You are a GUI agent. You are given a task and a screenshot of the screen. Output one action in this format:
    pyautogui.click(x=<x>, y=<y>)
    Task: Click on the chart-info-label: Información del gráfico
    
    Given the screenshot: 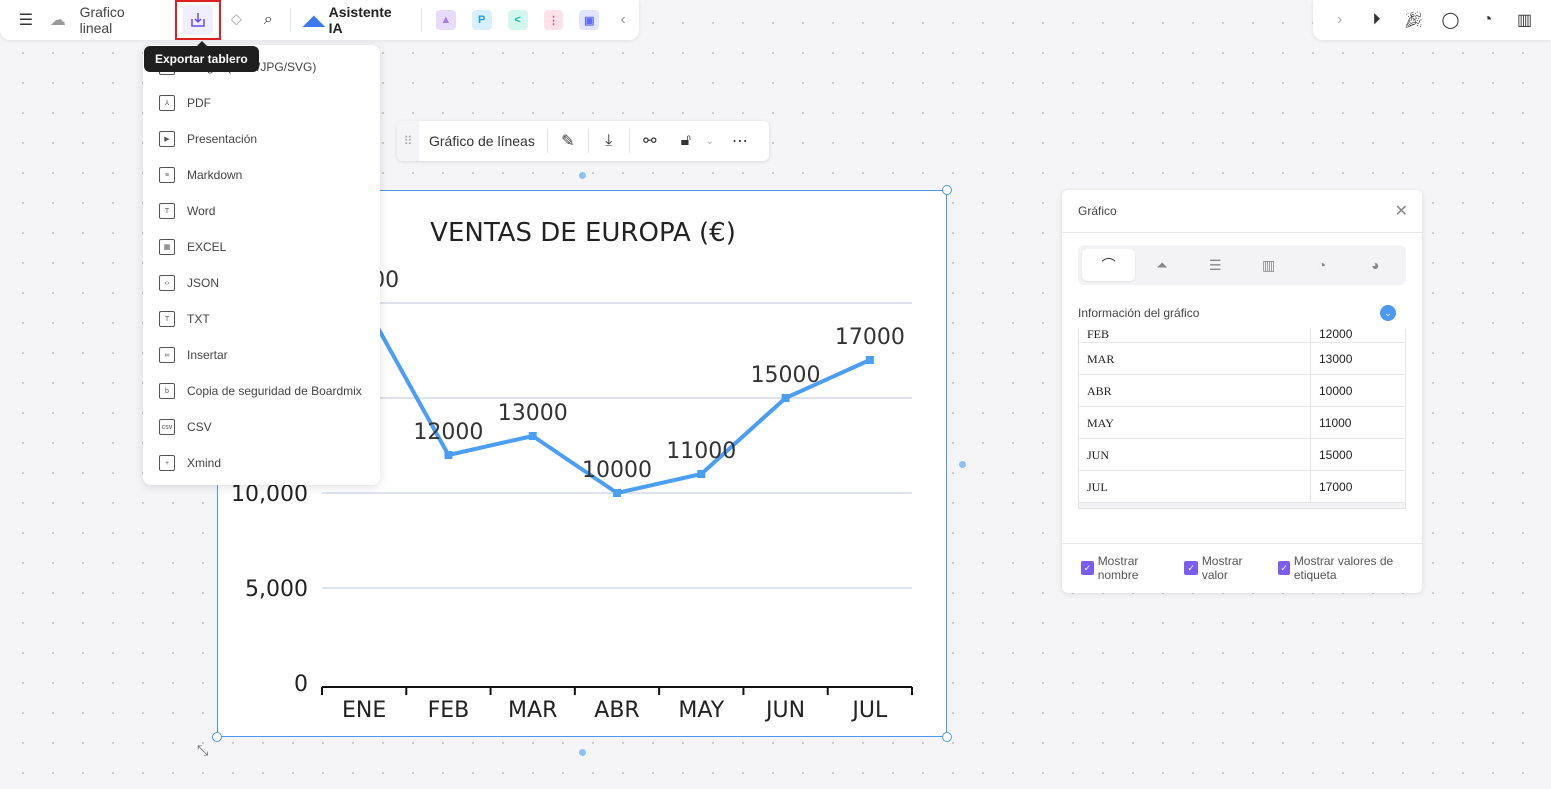 What is the action you would take?
    pyautogui.click(x=1139, y=313)
    